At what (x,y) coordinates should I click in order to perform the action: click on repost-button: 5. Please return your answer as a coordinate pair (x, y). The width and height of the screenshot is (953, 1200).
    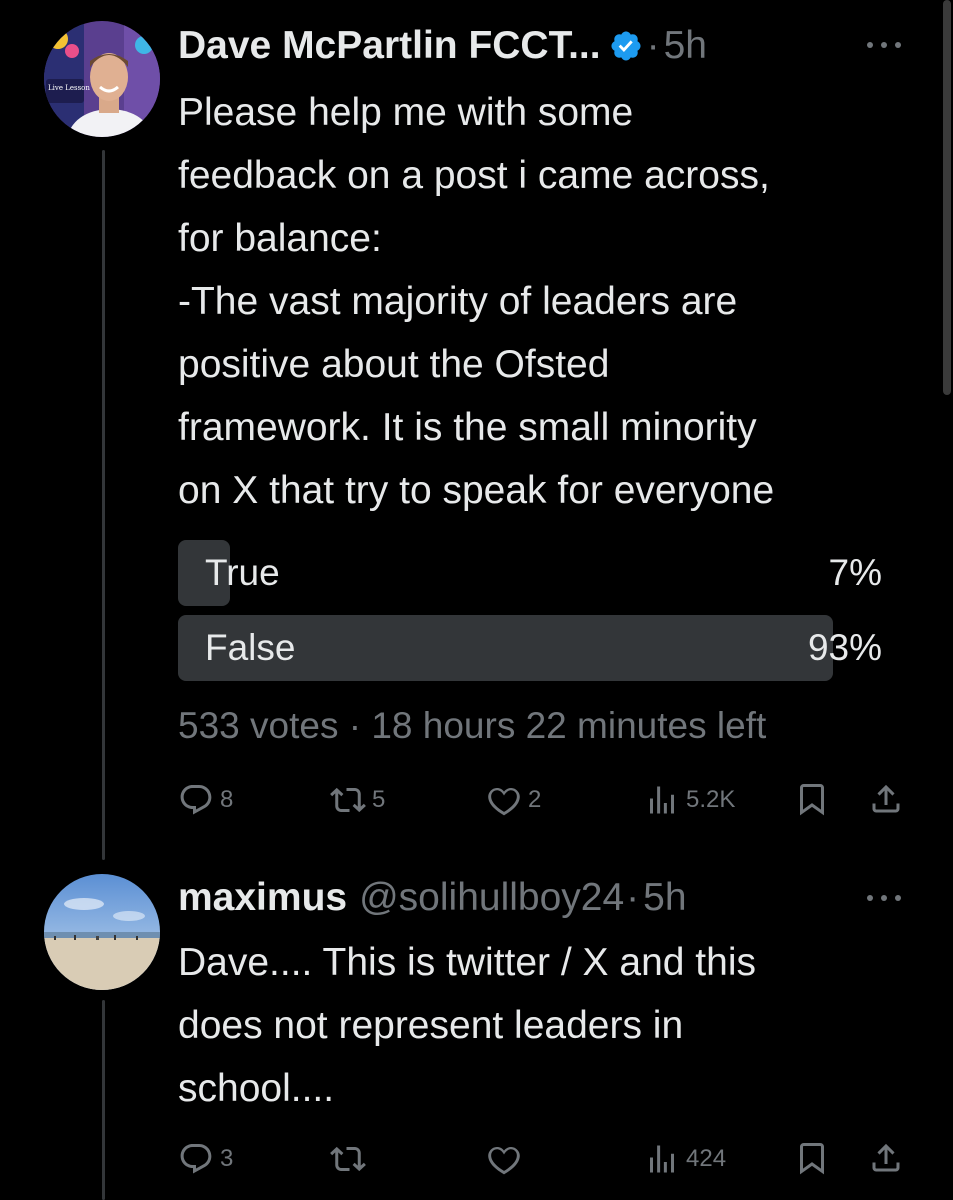
    Looking at the image, I should click on (357, 800).